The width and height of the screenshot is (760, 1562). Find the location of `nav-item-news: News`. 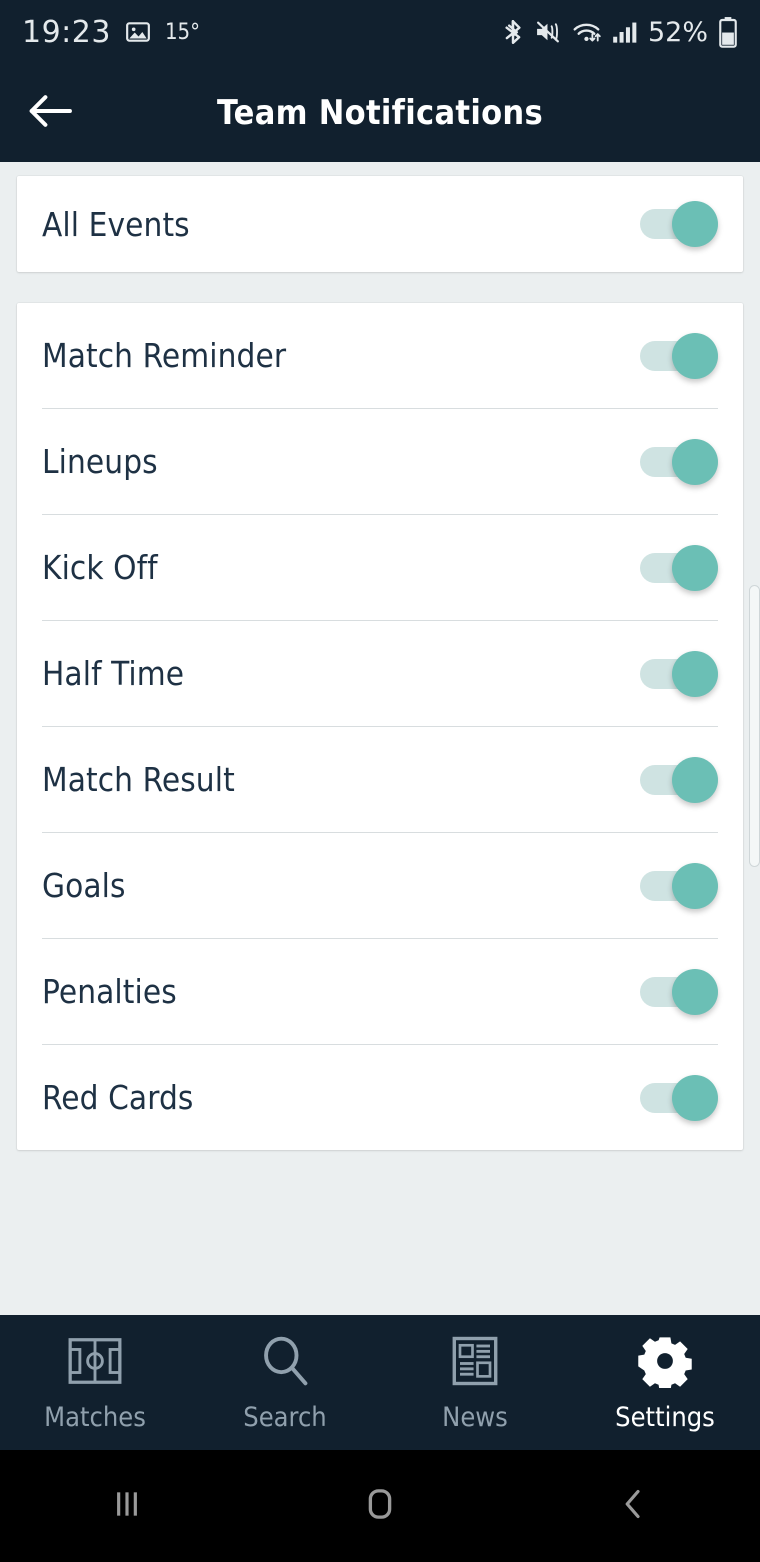

nav-item-news: News is located at coordinates (475, 1382).